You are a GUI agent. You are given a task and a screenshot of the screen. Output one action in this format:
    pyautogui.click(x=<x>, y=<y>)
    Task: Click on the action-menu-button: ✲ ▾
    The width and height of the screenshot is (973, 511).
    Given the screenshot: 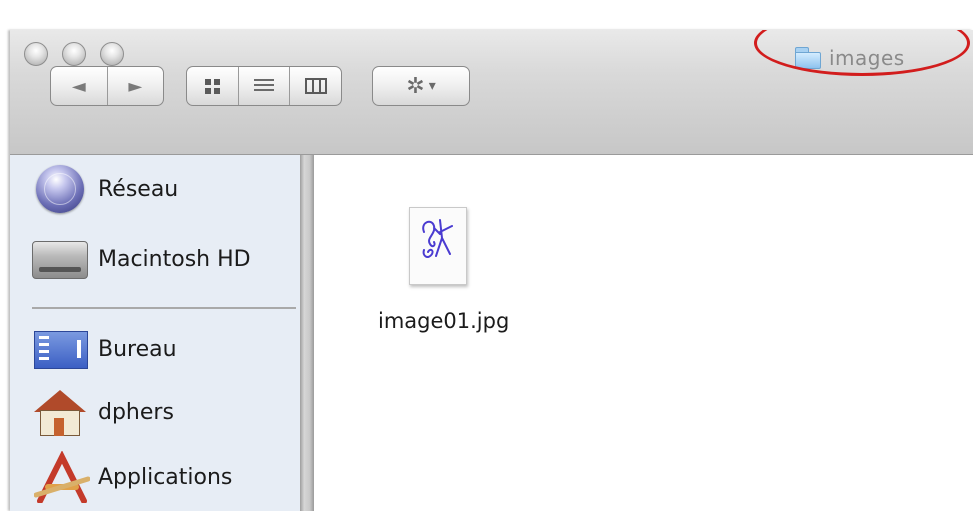 What is the action you would take?
    pyautogui.click(x=421, y=86)
    